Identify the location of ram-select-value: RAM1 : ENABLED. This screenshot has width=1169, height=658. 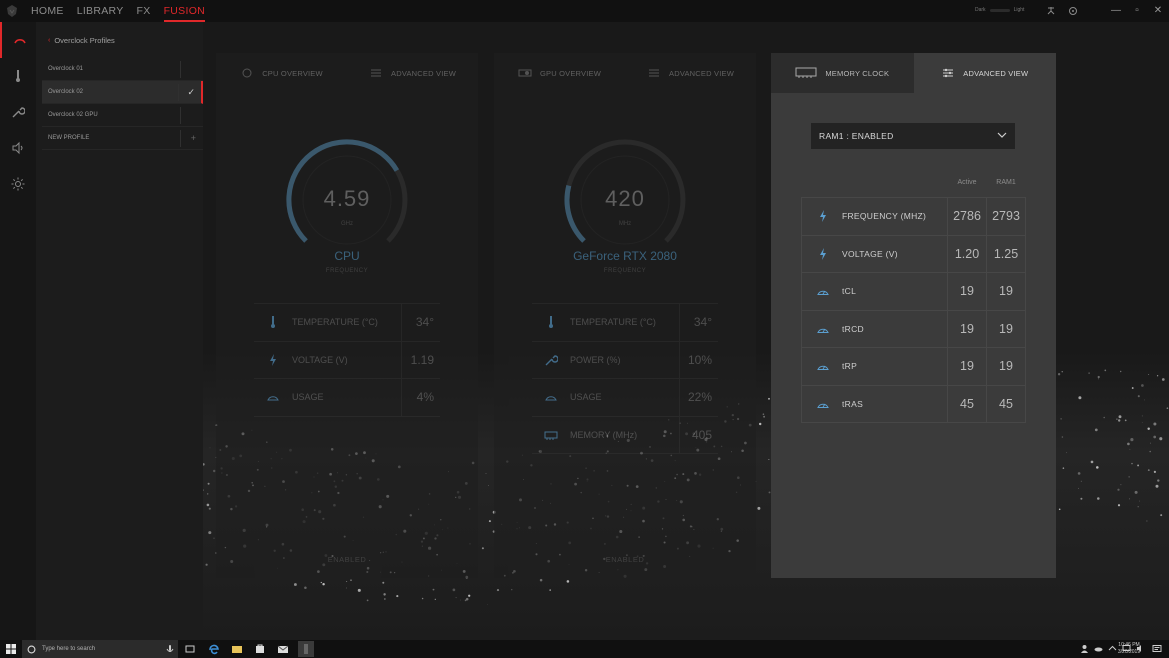
(856, 136).